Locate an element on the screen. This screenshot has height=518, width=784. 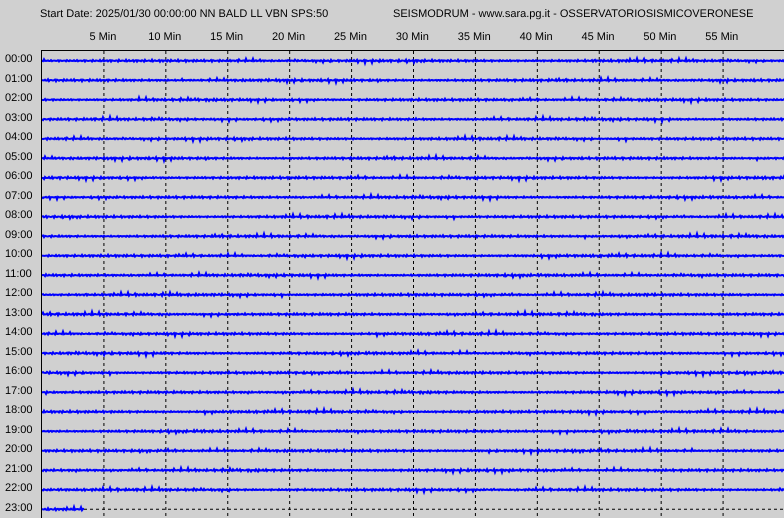
minute-label: 15 Min is located at coordinates (227, 36).